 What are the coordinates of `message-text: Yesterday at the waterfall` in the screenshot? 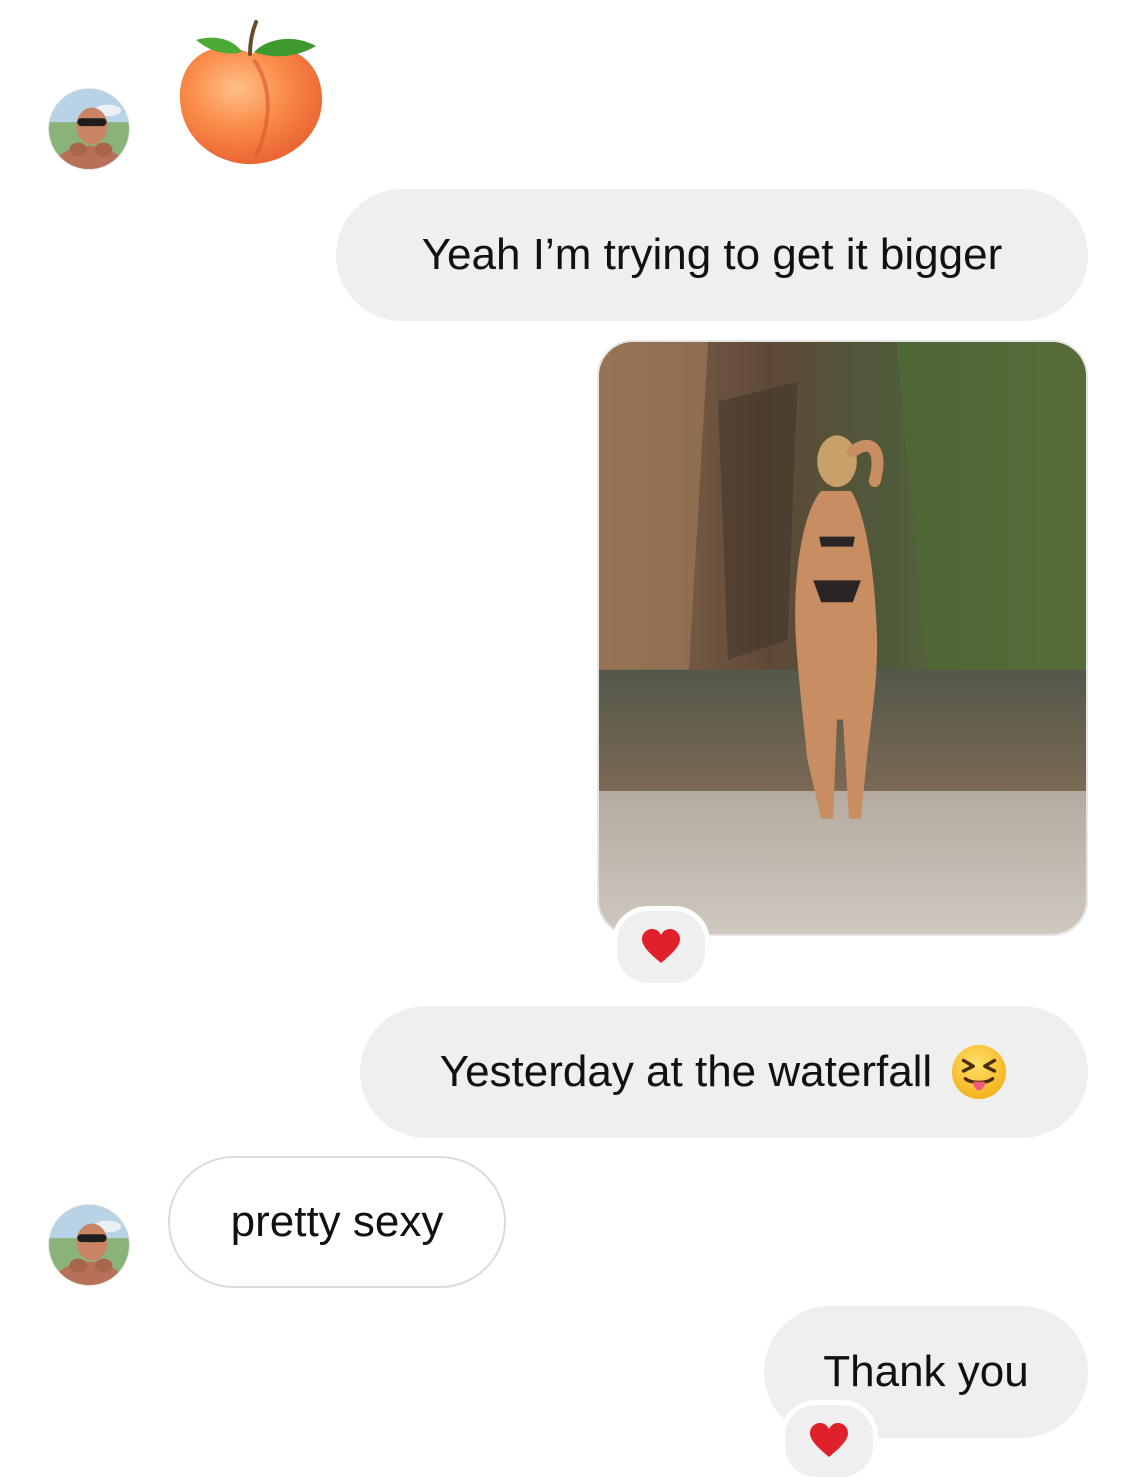 It's located at (686, 1071).